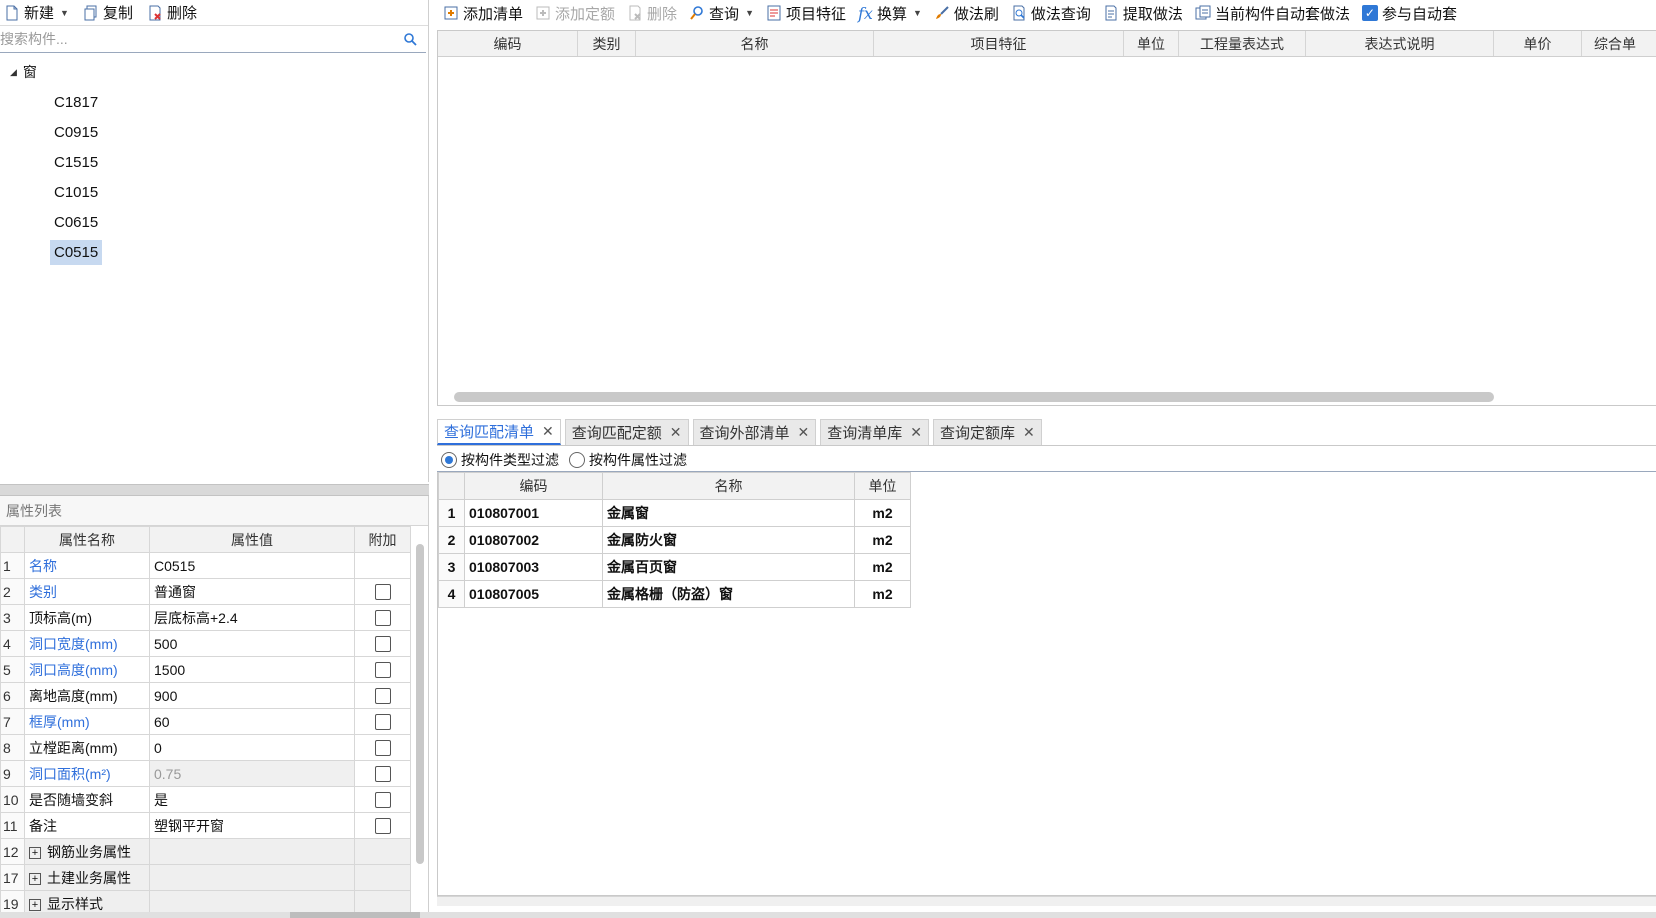  I want to click on add-list-button: 添加清单, so click(483, 13).